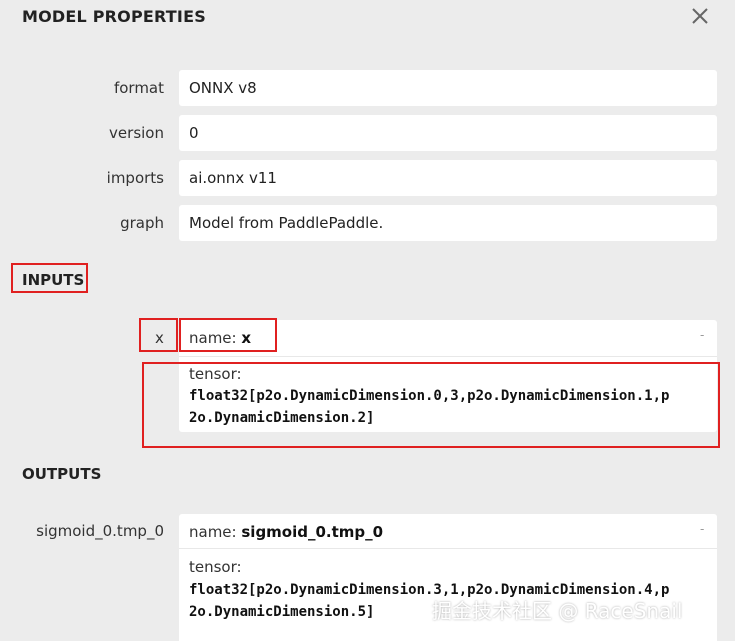 This screenshot has height=641, width=735. What do you see at coordinates (448, 178) in the screenshot?
I see `imports-field: ai.onnx v11` at bounding box center [448, 178].